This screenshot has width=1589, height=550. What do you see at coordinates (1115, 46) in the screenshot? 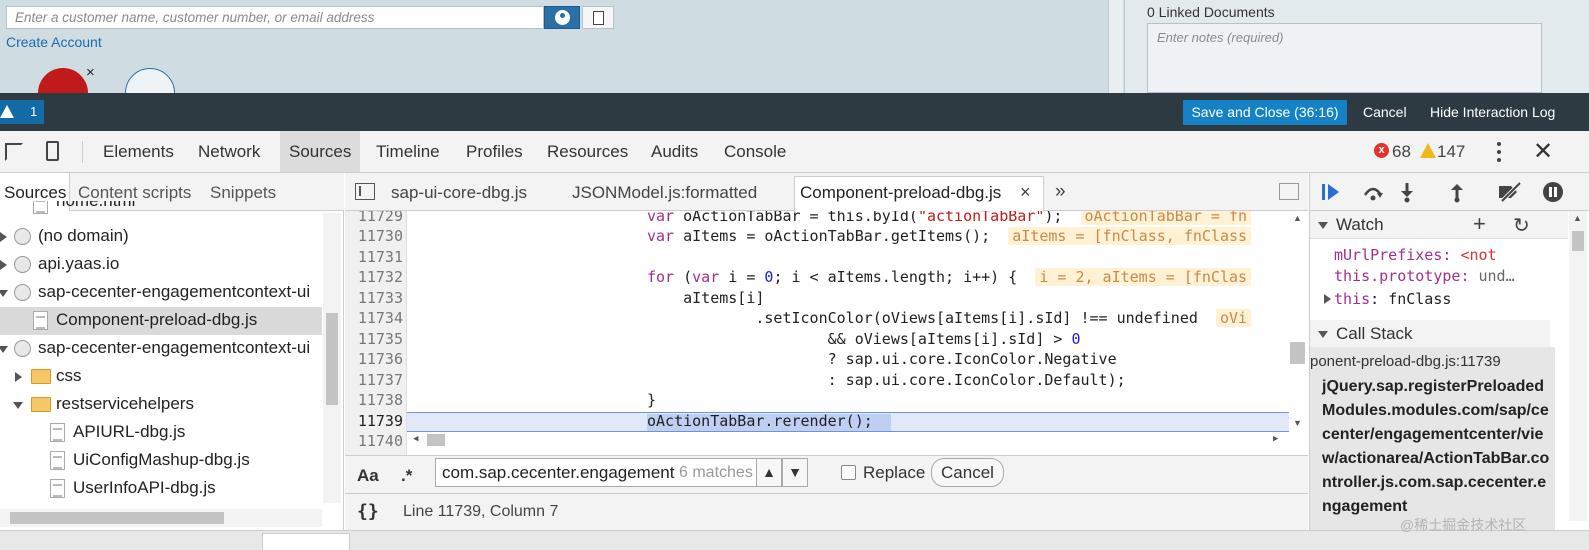
I see `app-scrollbar` at bounding box center [1115, 46].